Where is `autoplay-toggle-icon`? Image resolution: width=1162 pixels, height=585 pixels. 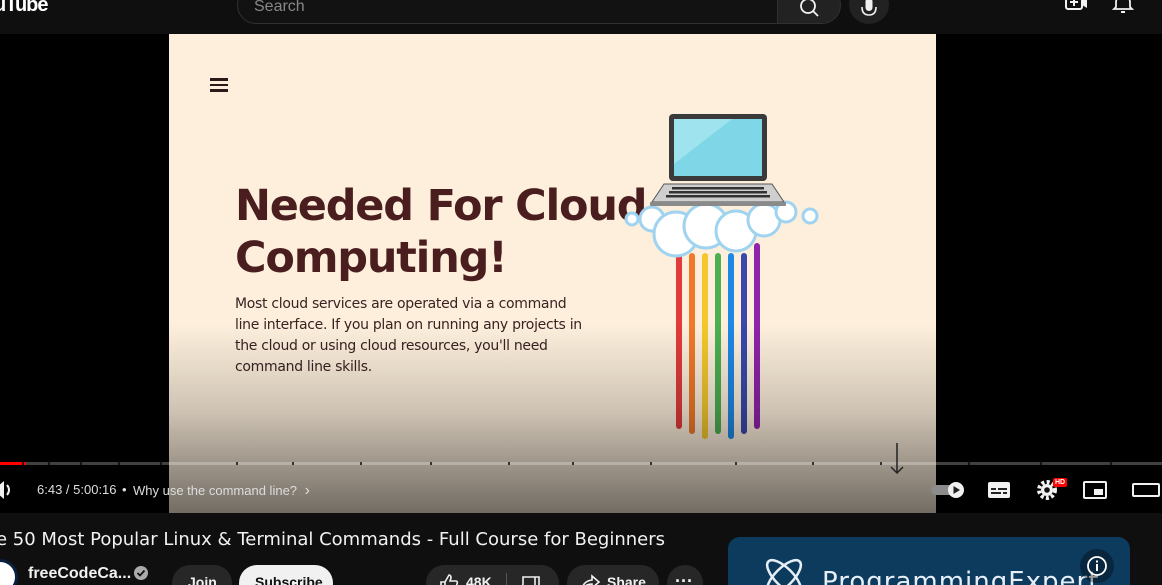
autoplay-toggle-icon is located at coordinates (948, 490).